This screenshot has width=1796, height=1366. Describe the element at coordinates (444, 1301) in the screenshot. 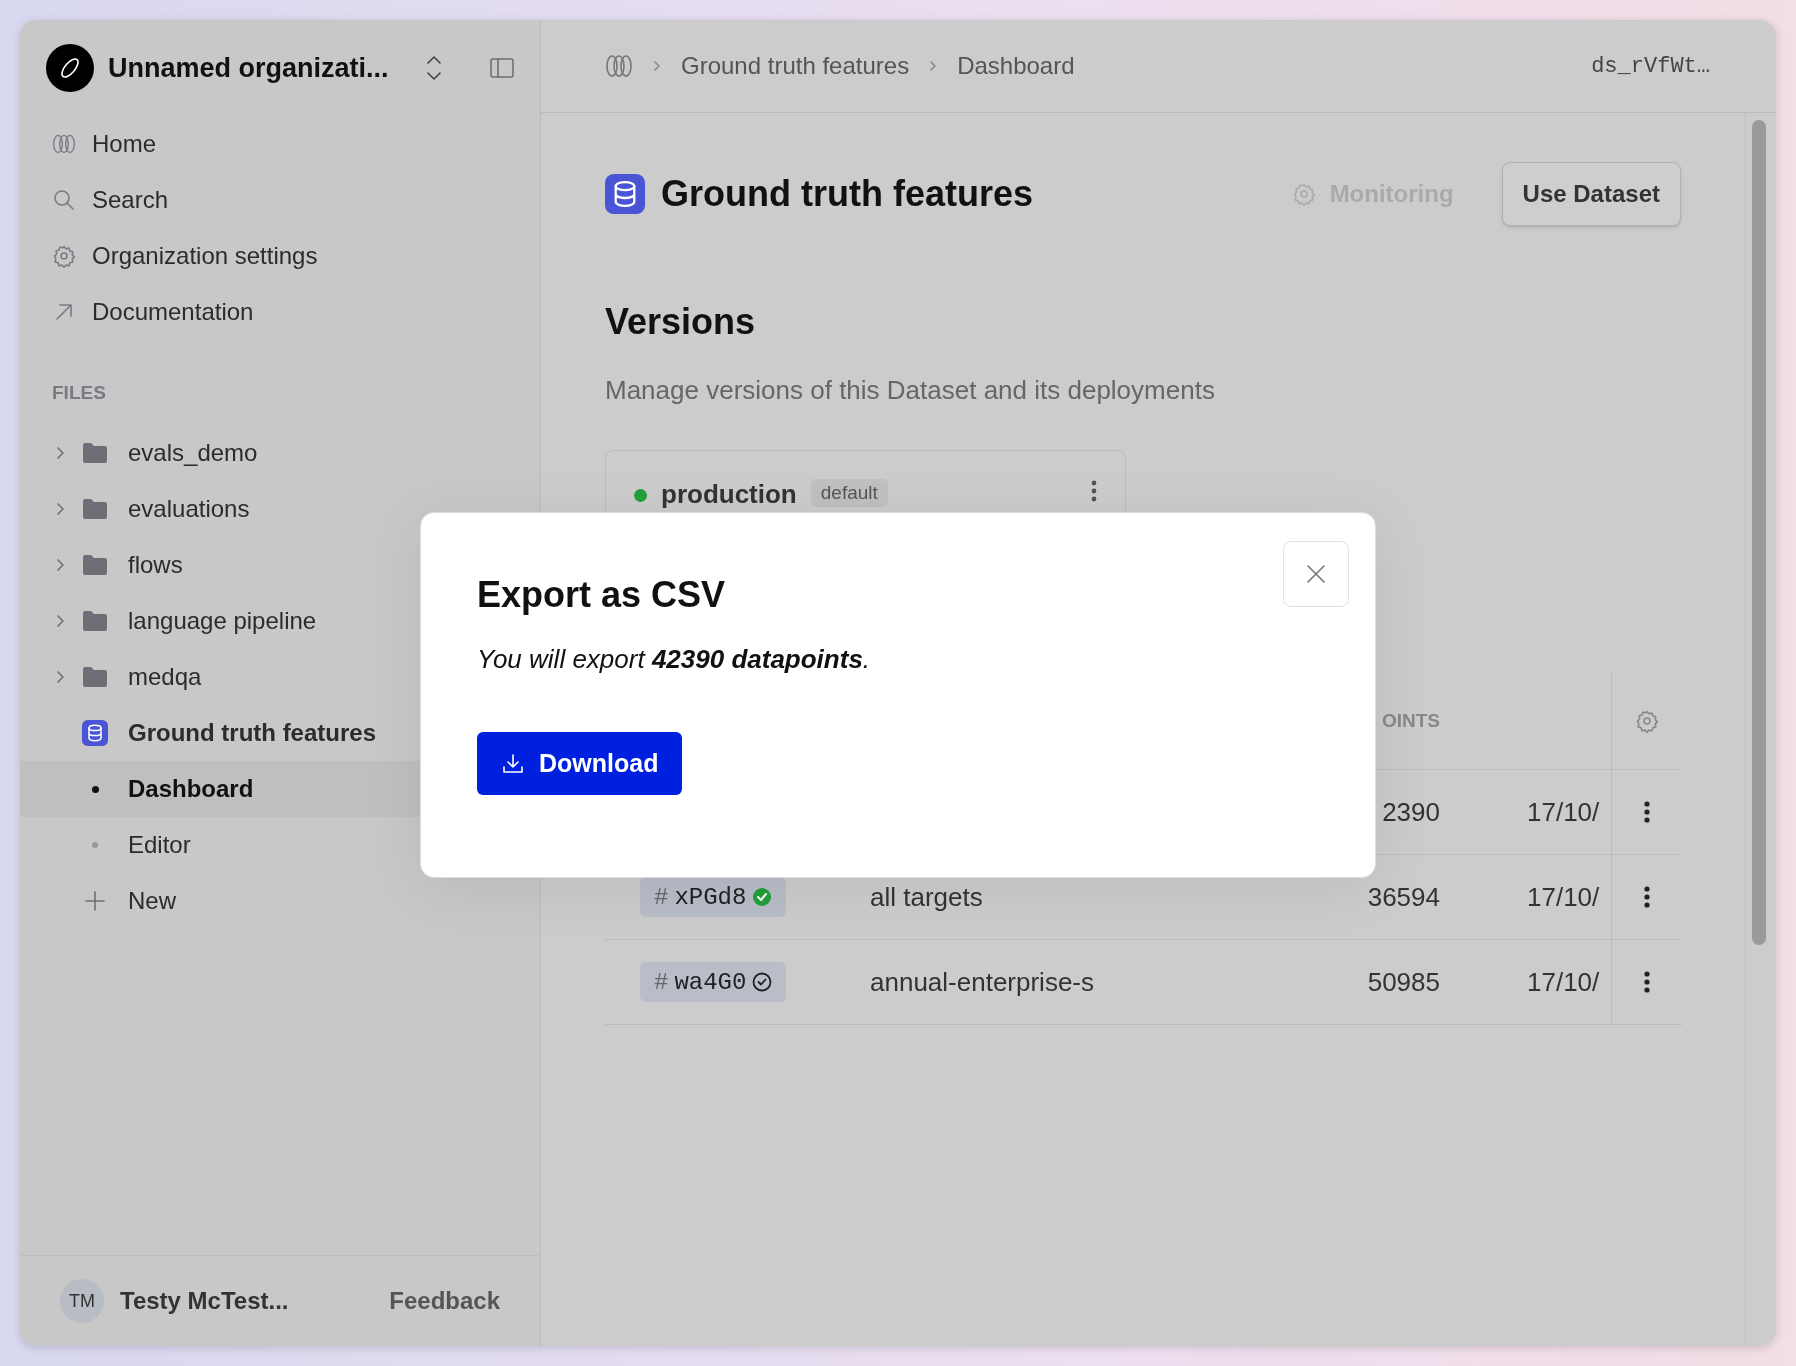

I see `feedback-button: Feedback` at that location.